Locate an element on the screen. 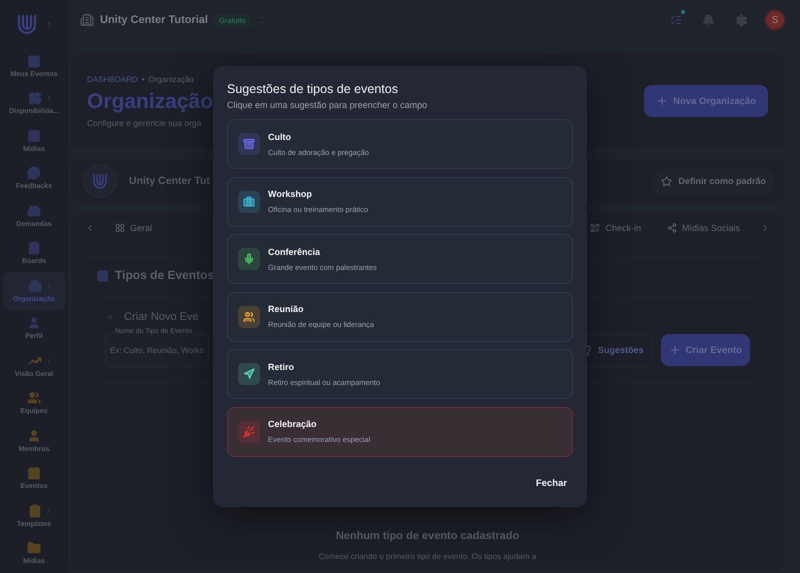 This screenshot has width=800, height=573. checklist-icon is located at coordinates (676, 20).